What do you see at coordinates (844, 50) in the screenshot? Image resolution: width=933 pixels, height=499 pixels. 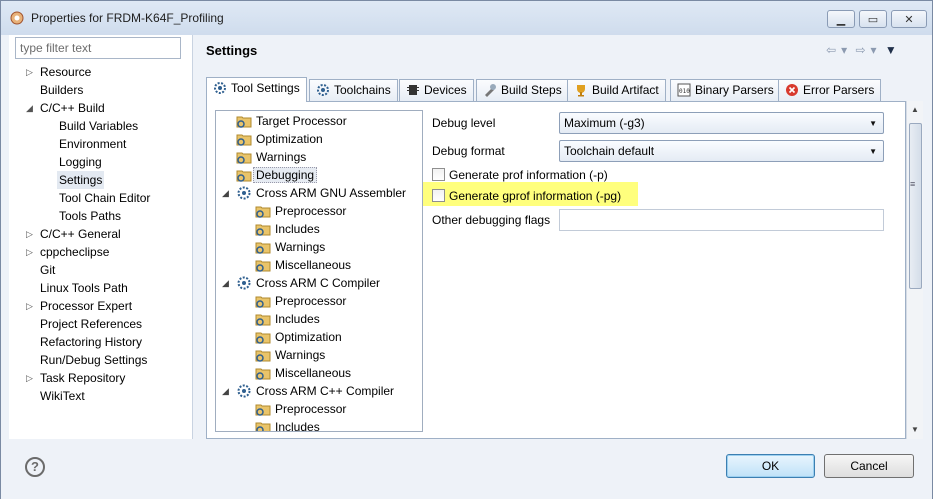 I see `back-dropdown-icon: ▾` at bounding box center [844, 50].